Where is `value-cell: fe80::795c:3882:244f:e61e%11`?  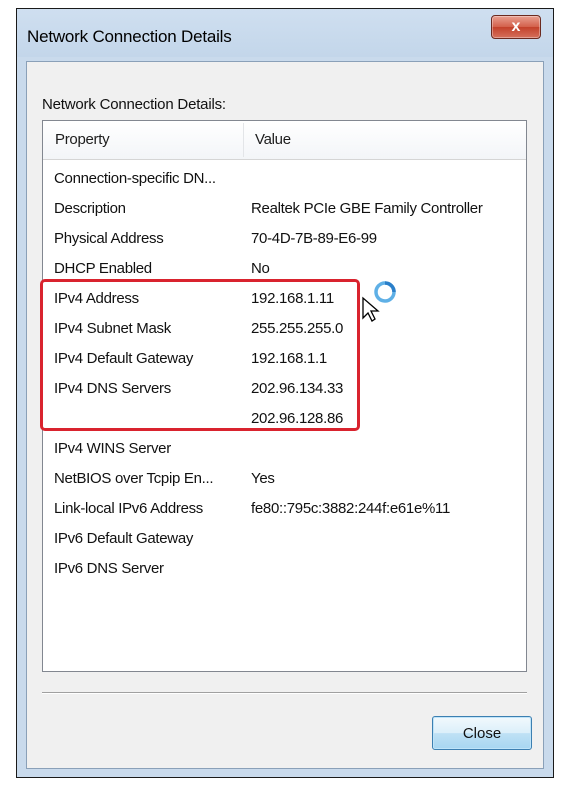
value-cell: fe80::795c:3882:244f:e61e%11 is located at coordinates (351, 508).